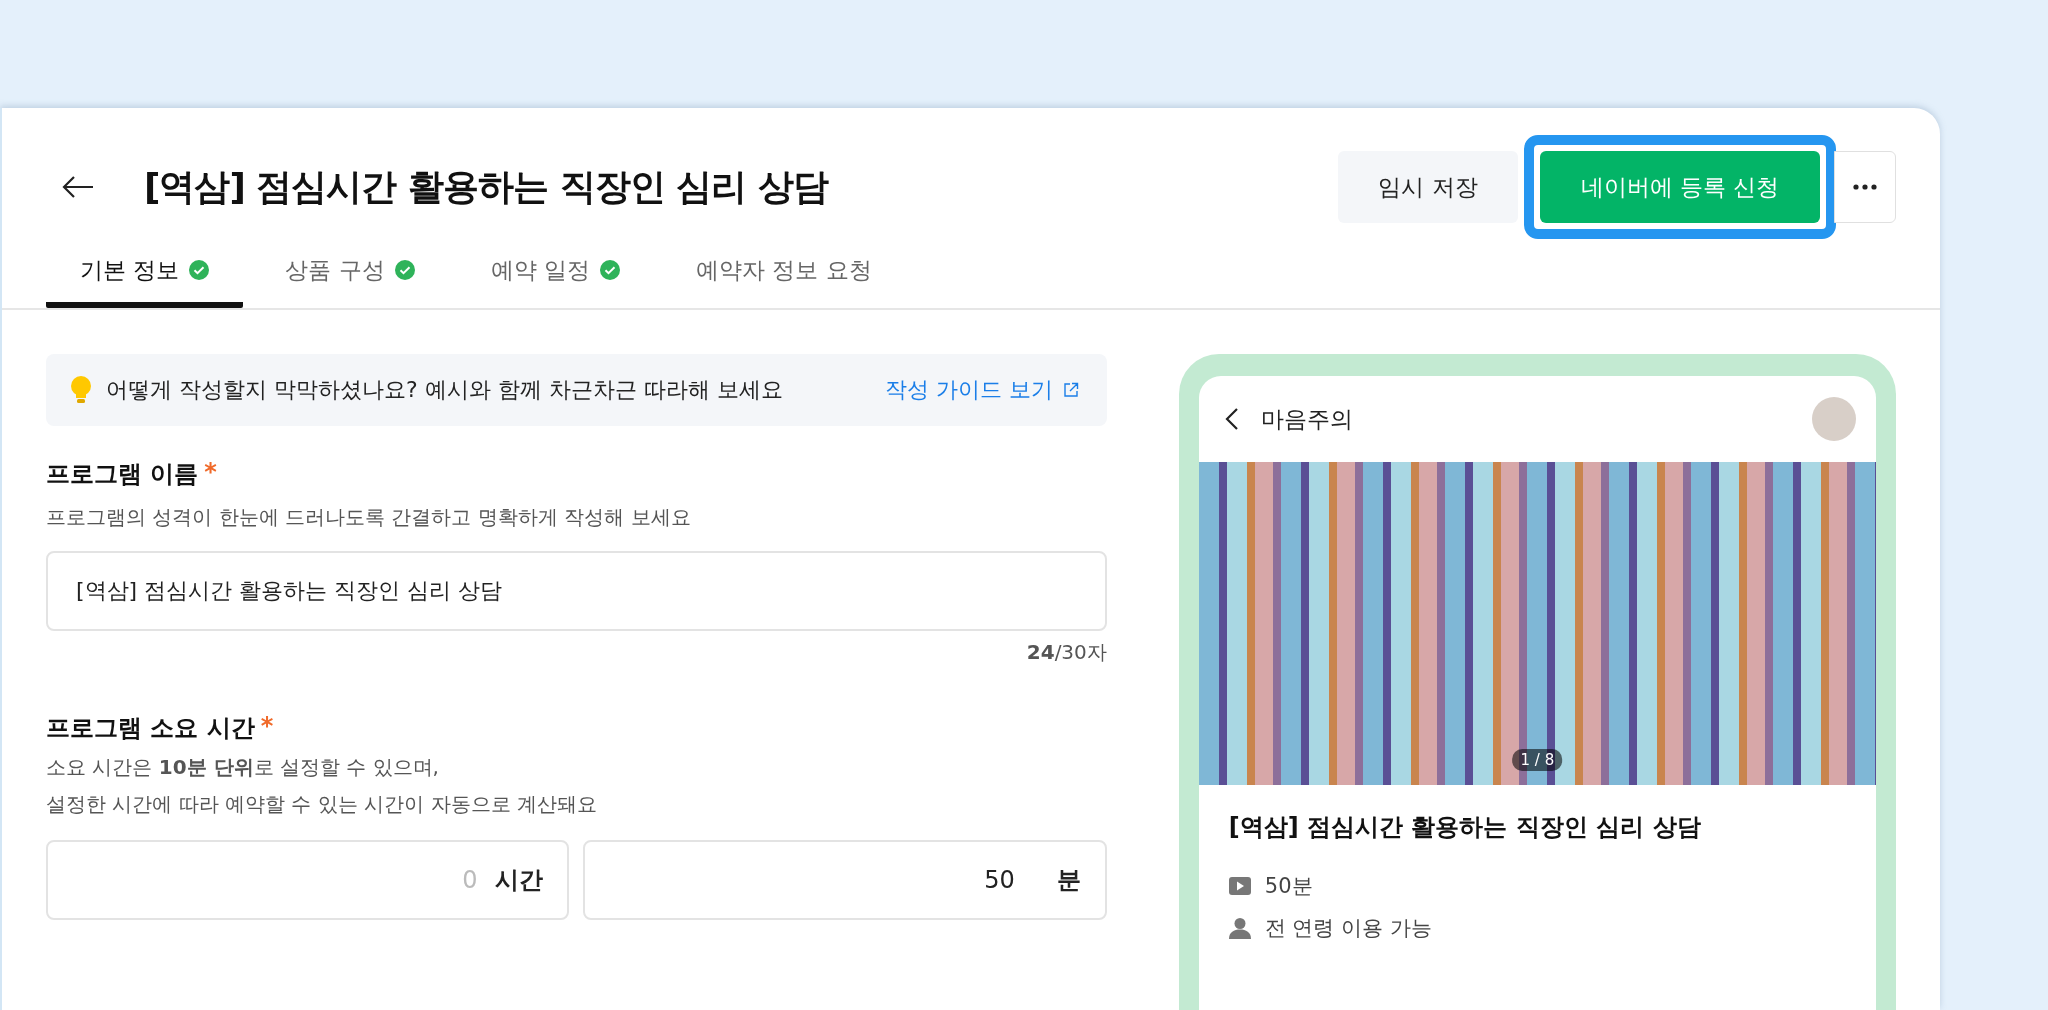 The height and width of the screenshot is (1010, 2048). I want to click on tab: 예약자 정보 요청, so click(783, 276).